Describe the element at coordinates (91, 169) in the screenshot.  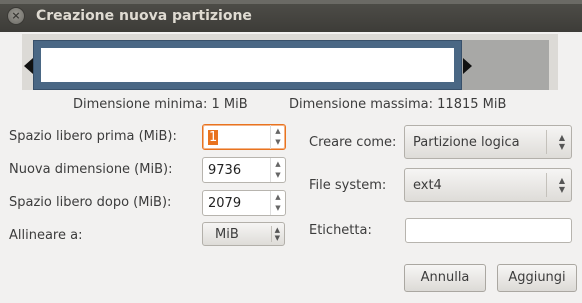
I see `new-size-label: Nuova dimensione (MiB):` at that location.